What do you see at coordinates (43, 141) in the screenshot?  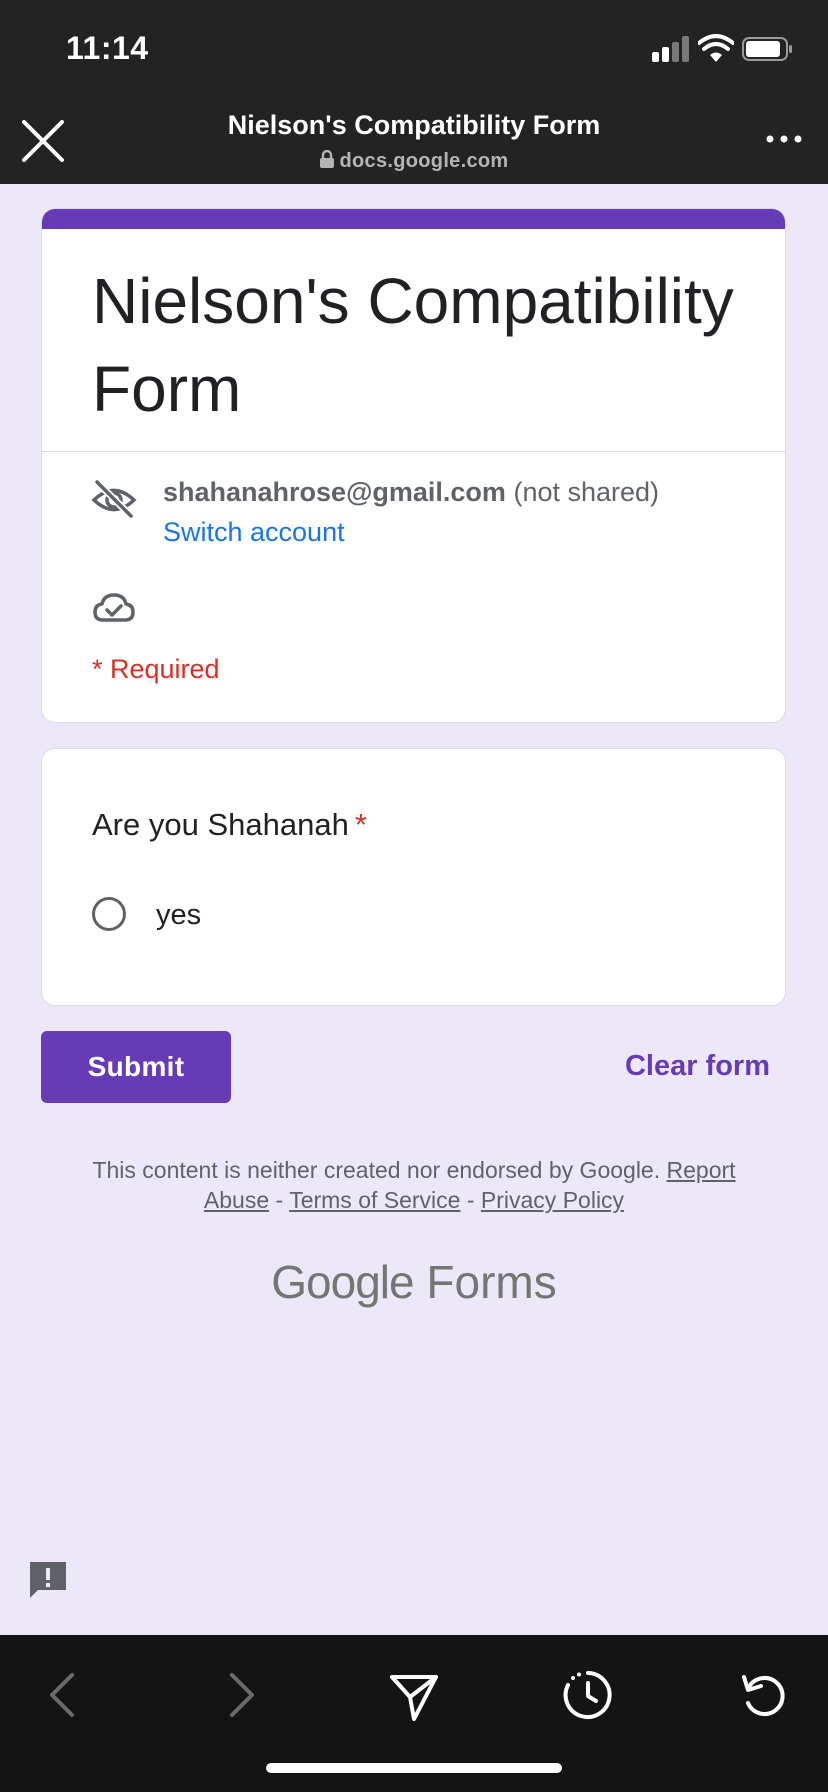 I see `close-icon` at bounding box center [43, 141].